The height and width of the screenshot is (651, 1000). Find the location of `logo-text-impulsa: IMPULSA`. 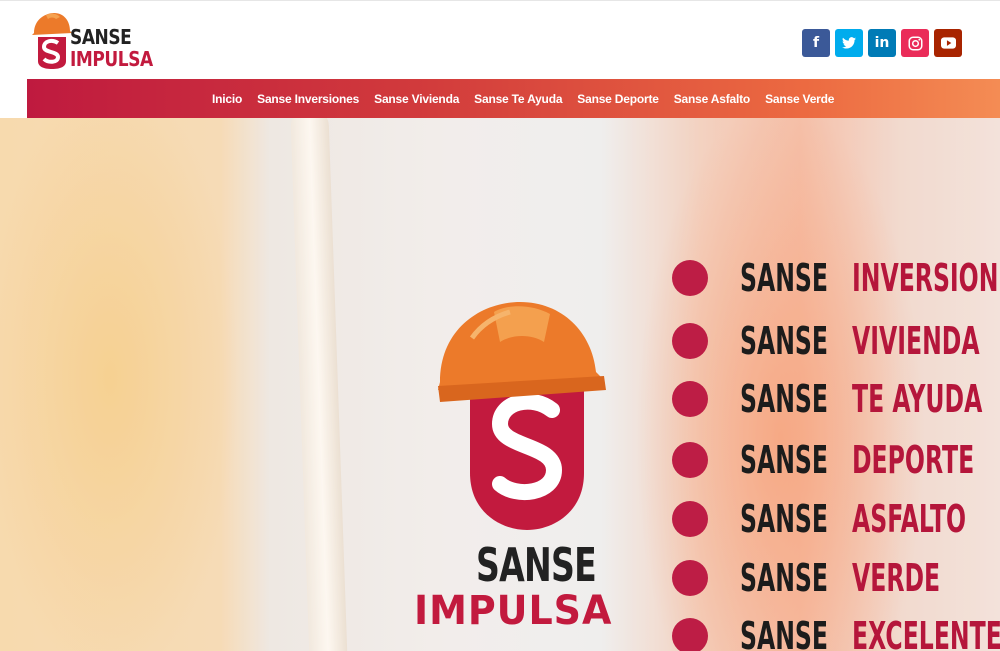

logo-text-impulsa: IMPULSA is located at coordinates (111, 59).